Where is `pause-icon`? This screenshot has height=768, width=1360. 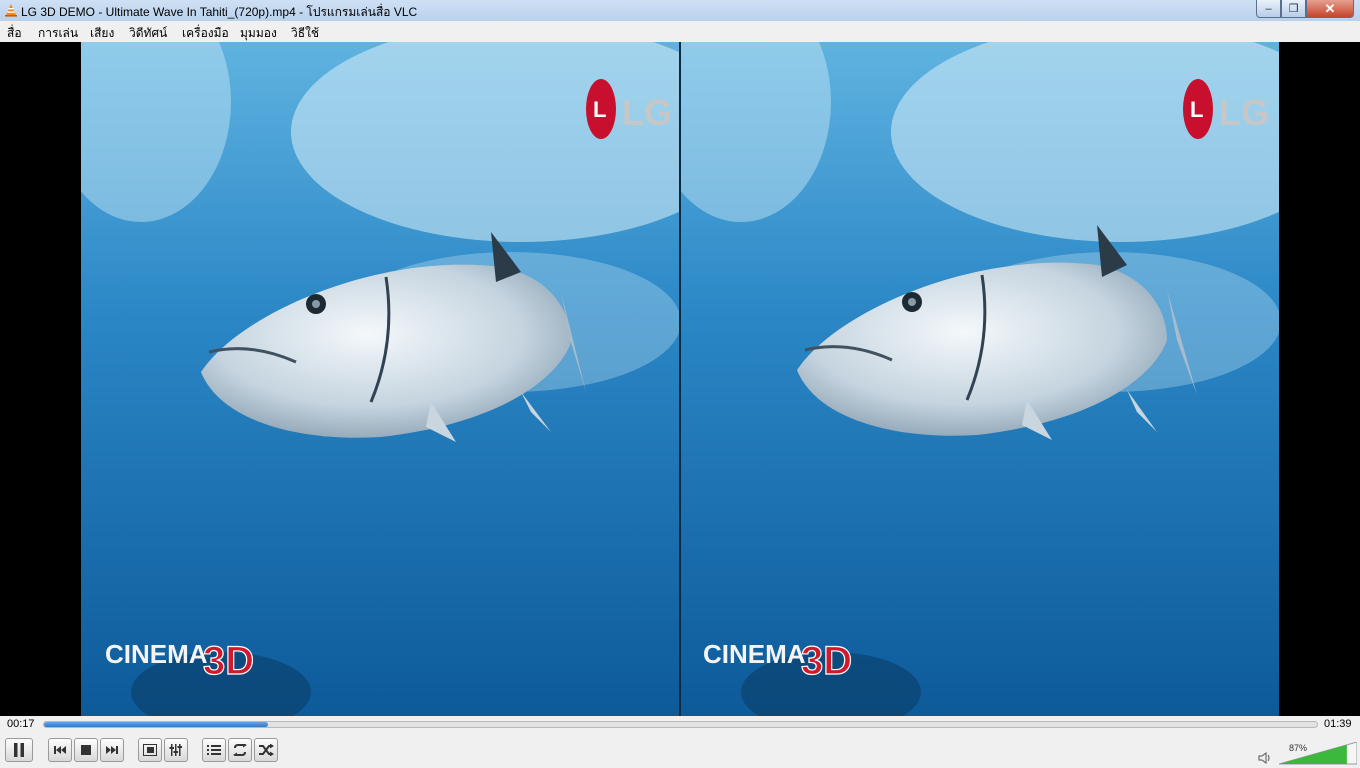
pause-icon is located at coordinates (19, 750).